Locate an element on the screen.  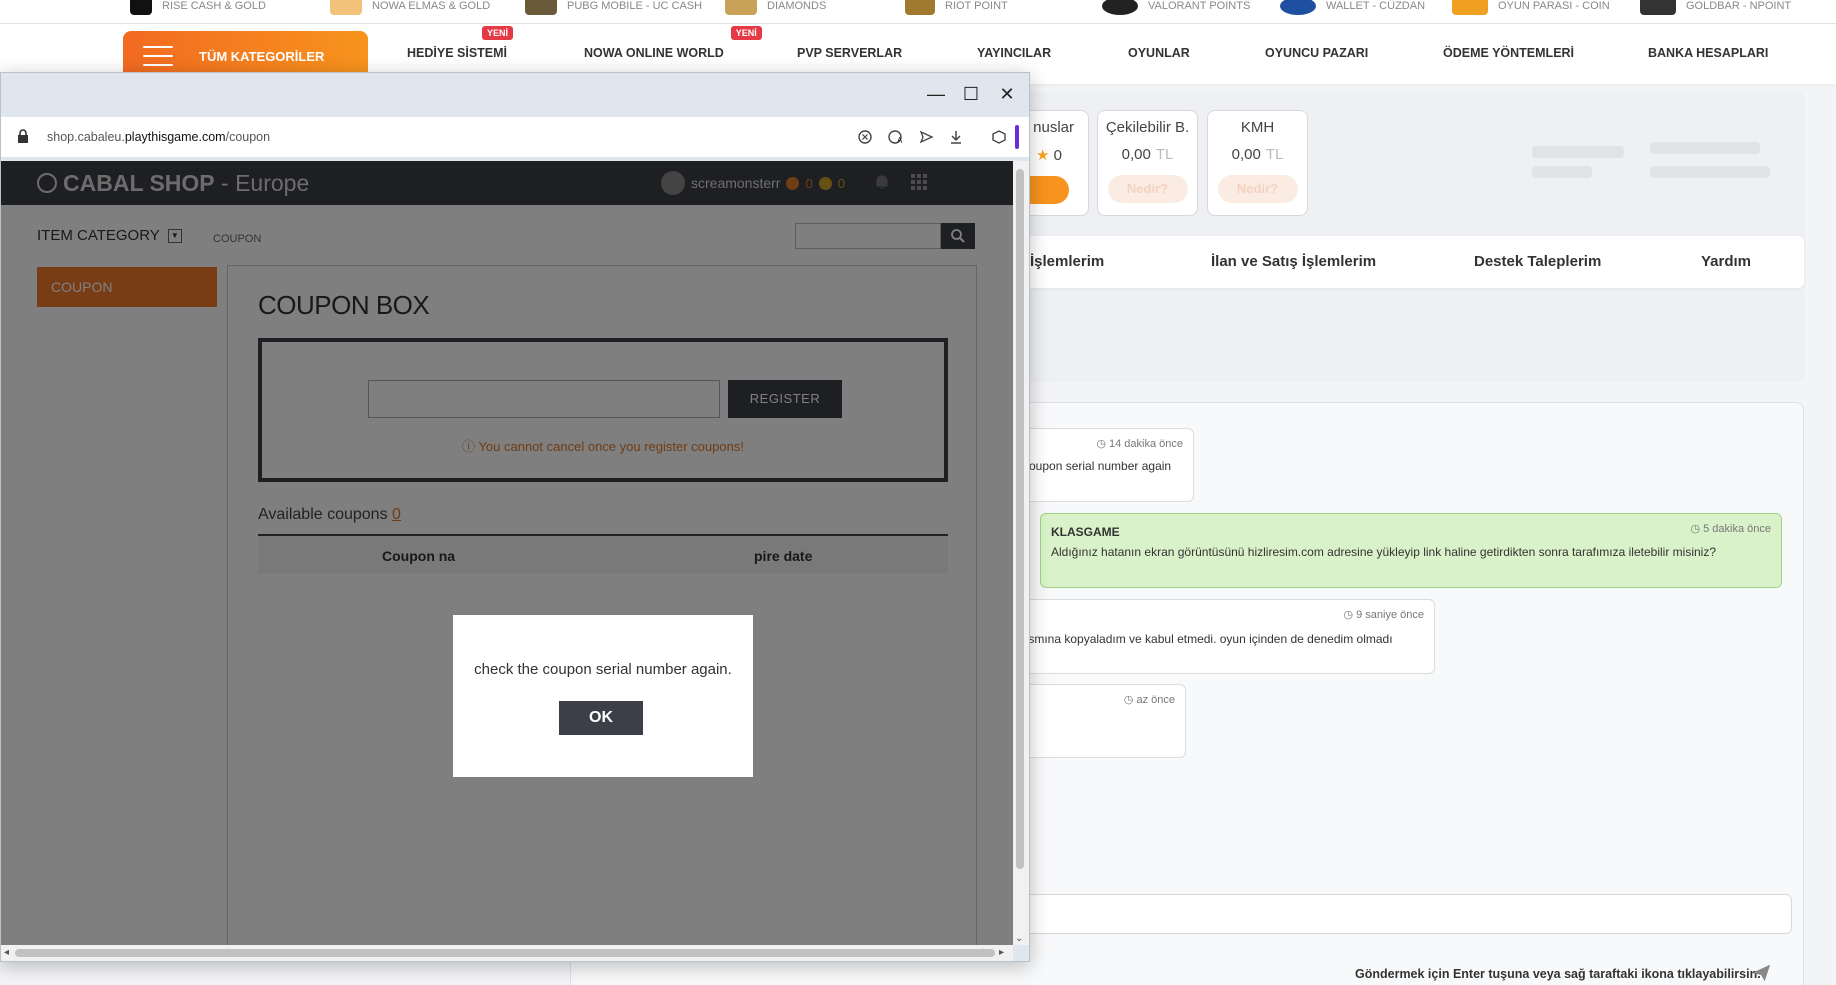
extension-icon is located at coordinates (999, 137).